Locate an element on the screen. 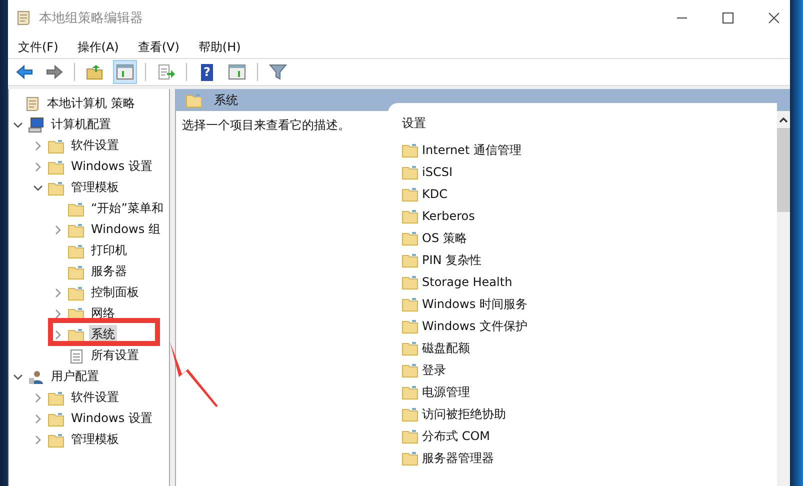  scrollbar-thumb is located at coordinates (783, 170).